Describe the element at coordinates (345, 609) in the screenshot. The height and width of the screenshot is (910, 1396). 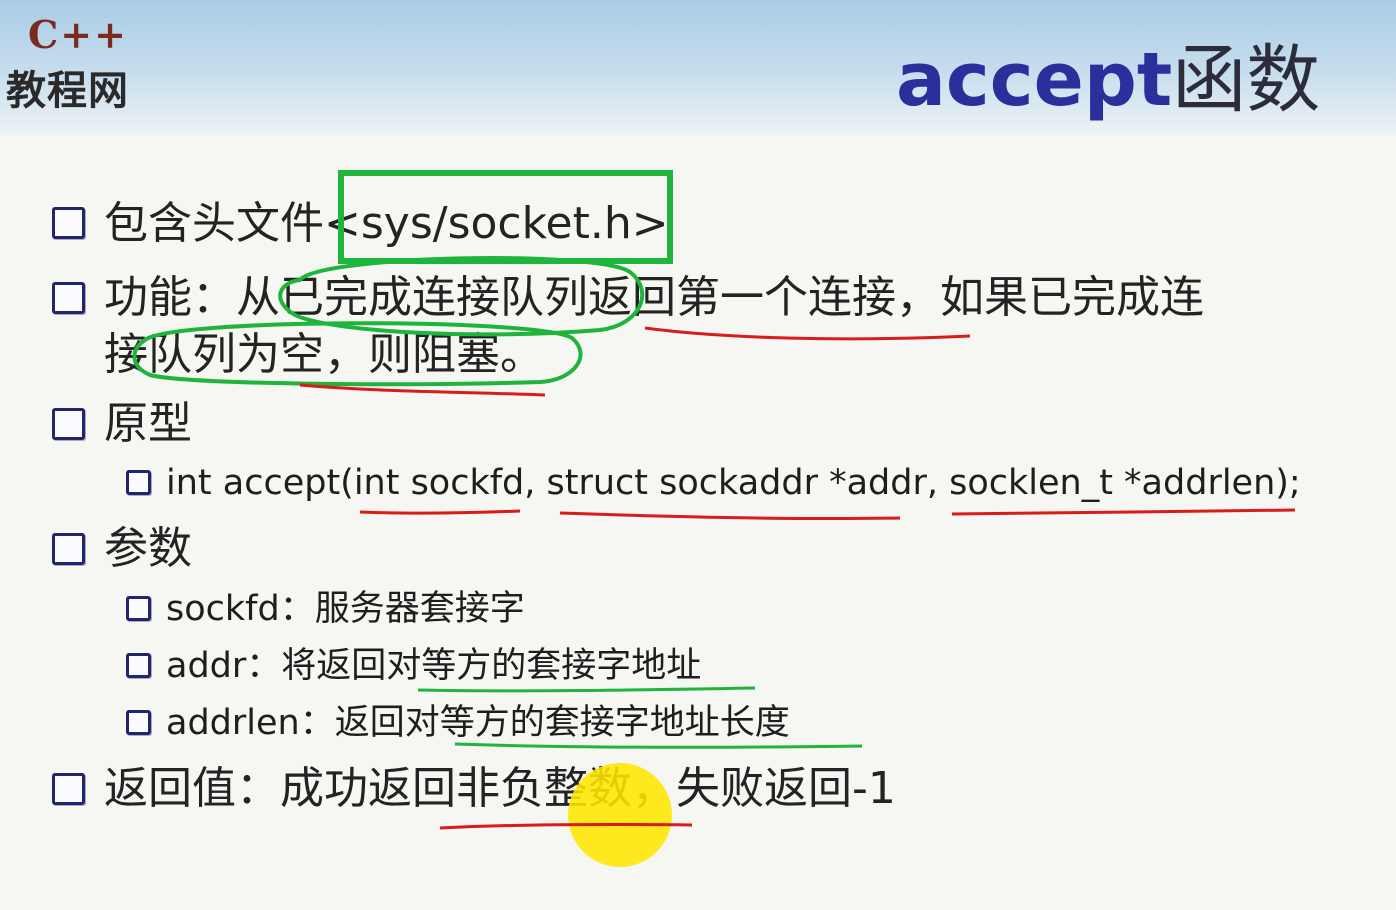
I see `param-sockfd-text: sockfd：服务器套接字` at that location.